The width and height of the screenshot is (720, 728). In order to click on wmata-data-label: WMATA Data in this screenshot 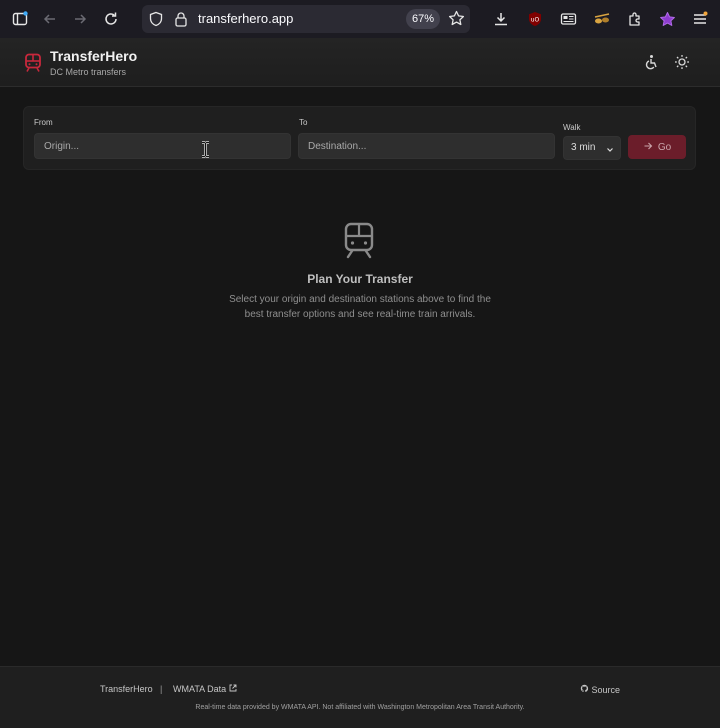, I will do `click(200, 689)`.